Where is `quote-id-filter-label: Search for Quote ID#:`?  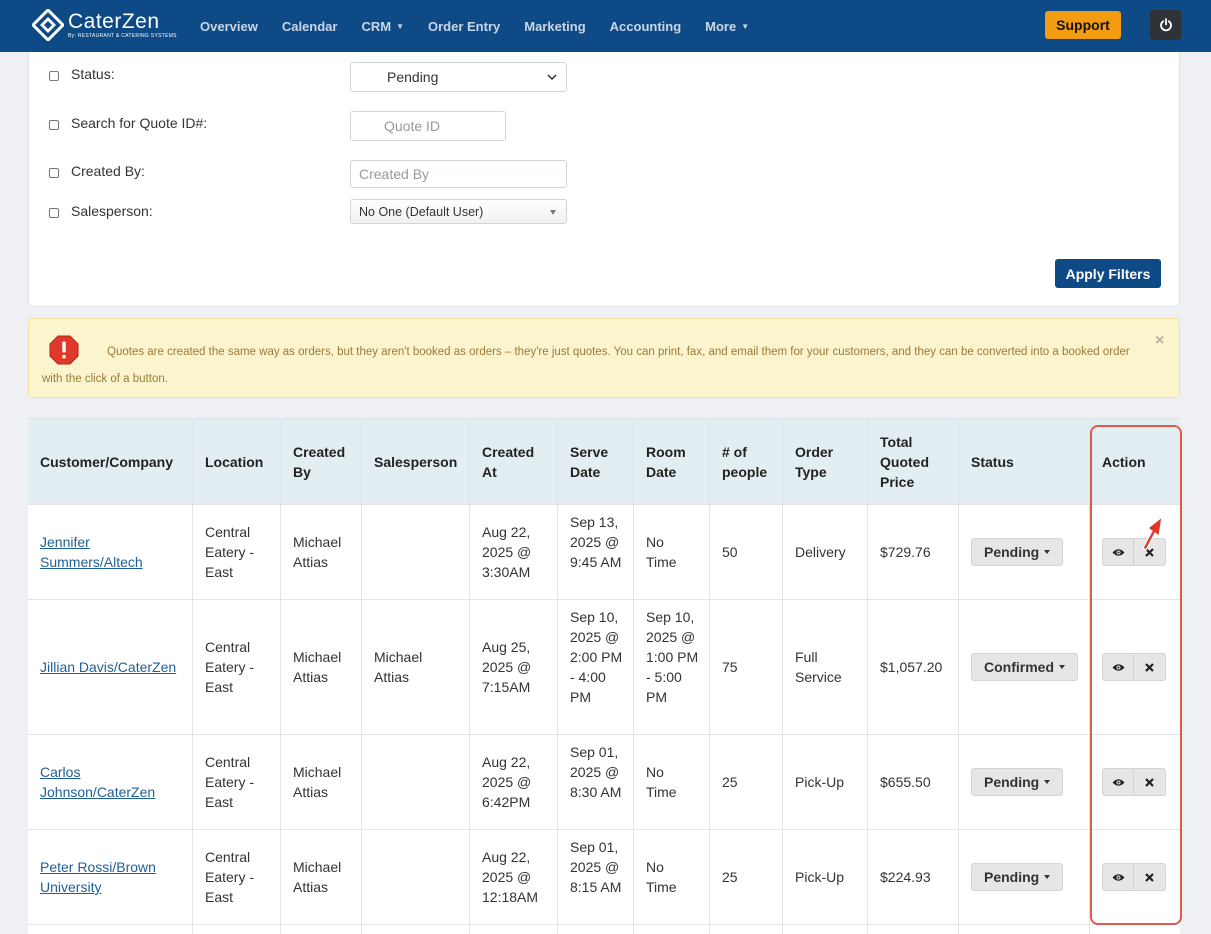
quote-id-filter-label: Search for Quote ID#: is located at coordinates (139, 123).